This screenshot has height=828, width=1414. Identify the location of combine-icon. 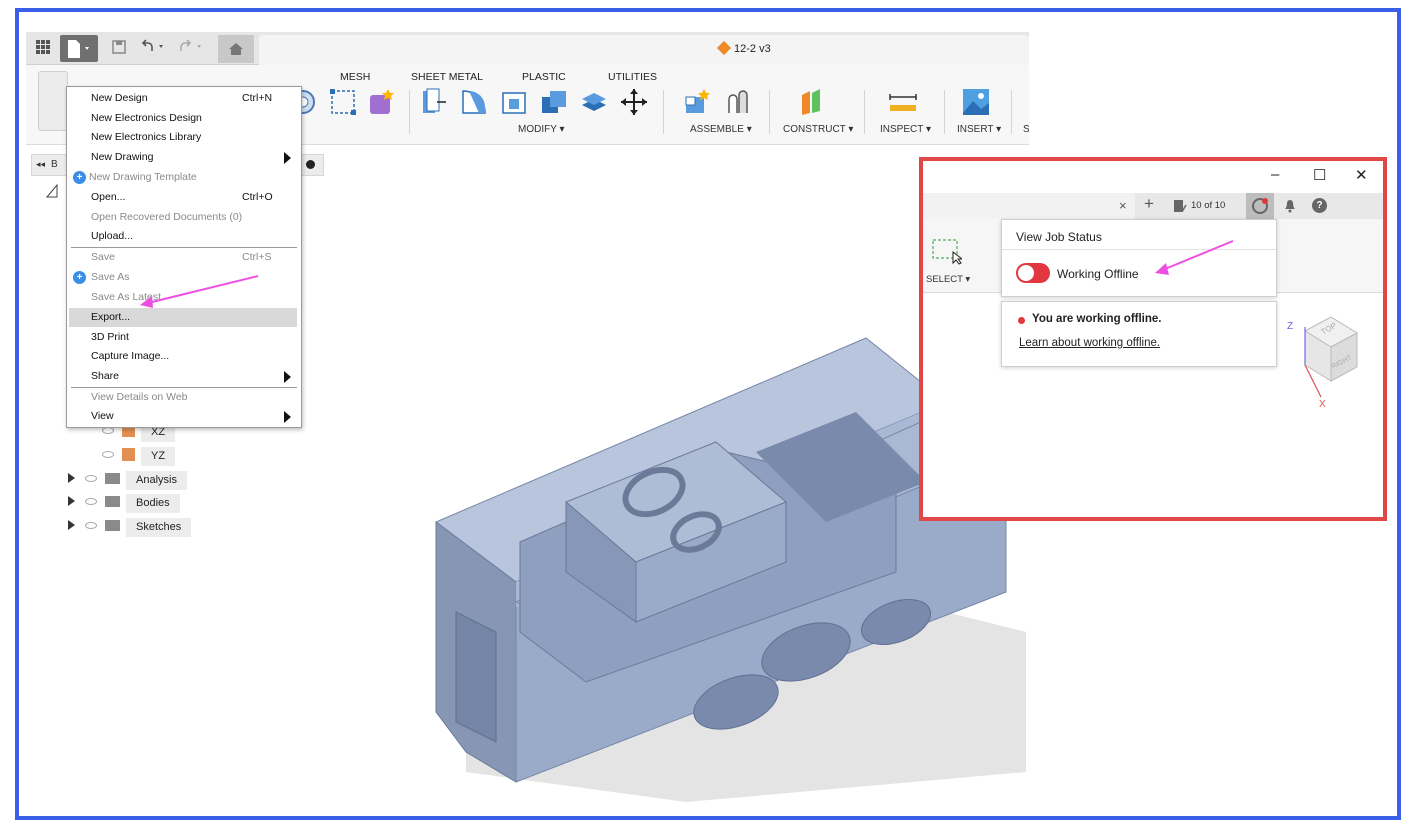
(554, 102).